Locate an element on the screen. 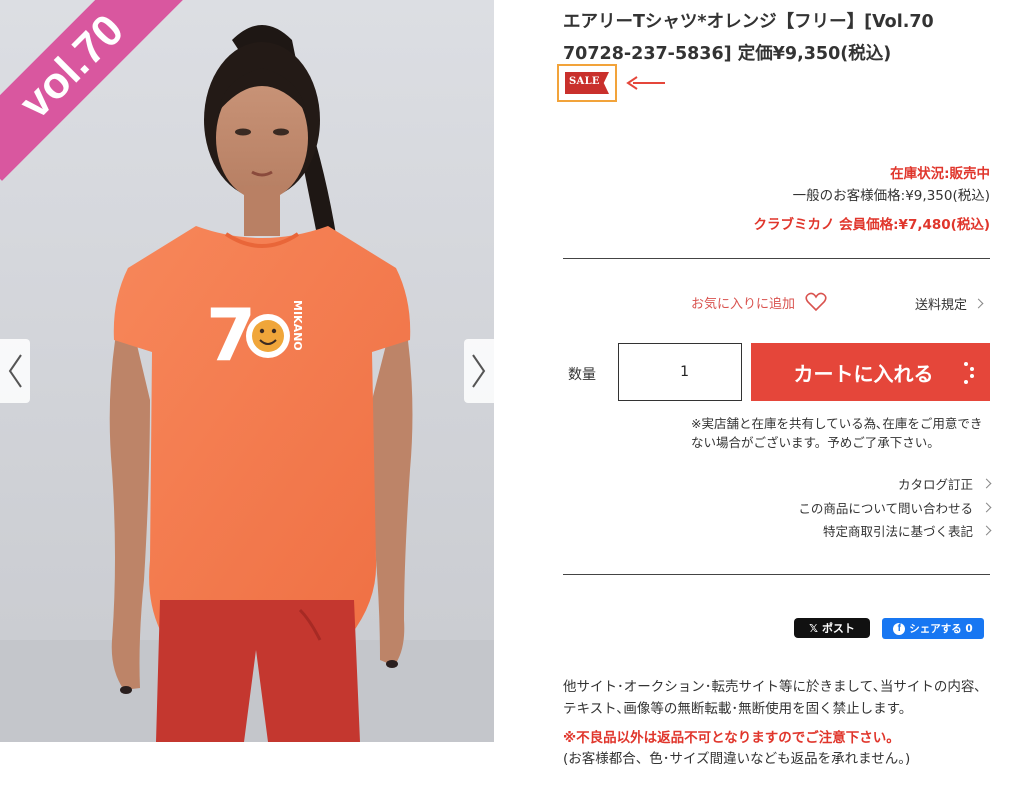  link-label: 特定商取引法に基づく表記 is located at coordinates (897, 531).